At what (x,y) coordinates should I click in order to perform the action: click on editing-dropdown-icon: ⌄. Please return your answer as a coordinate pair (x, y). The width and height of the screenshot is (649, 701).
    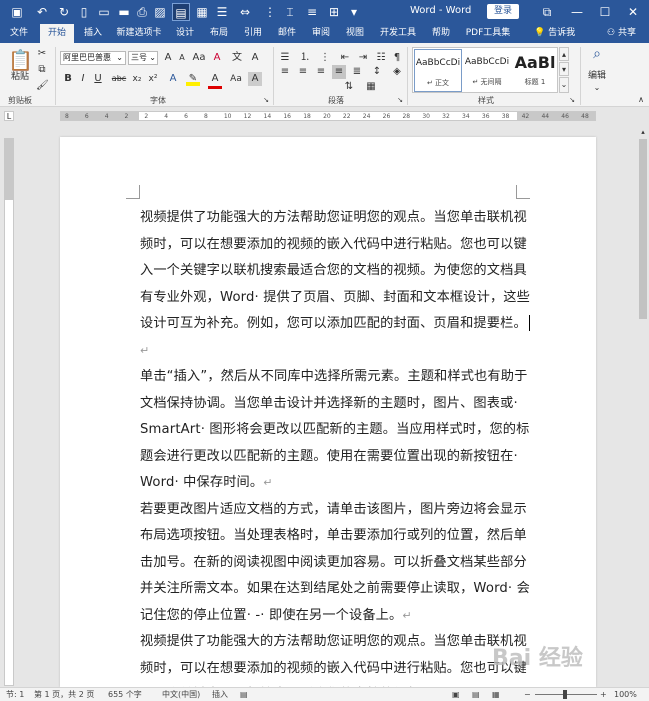
    Looking at the image, I should click on (597, 88).